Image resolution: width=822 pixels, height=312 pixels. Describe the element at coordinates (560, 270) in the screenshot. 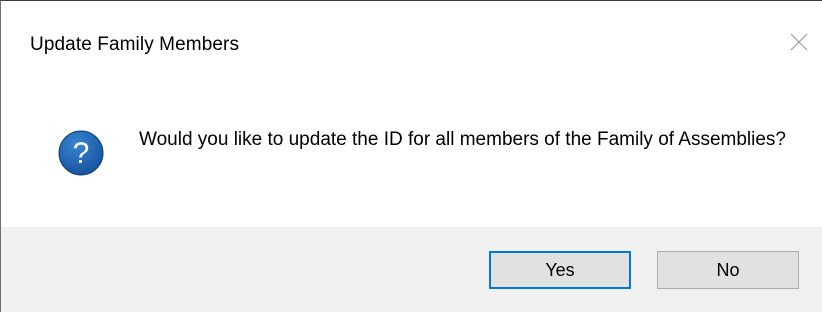

I see `yes-button: Yes` at that location.